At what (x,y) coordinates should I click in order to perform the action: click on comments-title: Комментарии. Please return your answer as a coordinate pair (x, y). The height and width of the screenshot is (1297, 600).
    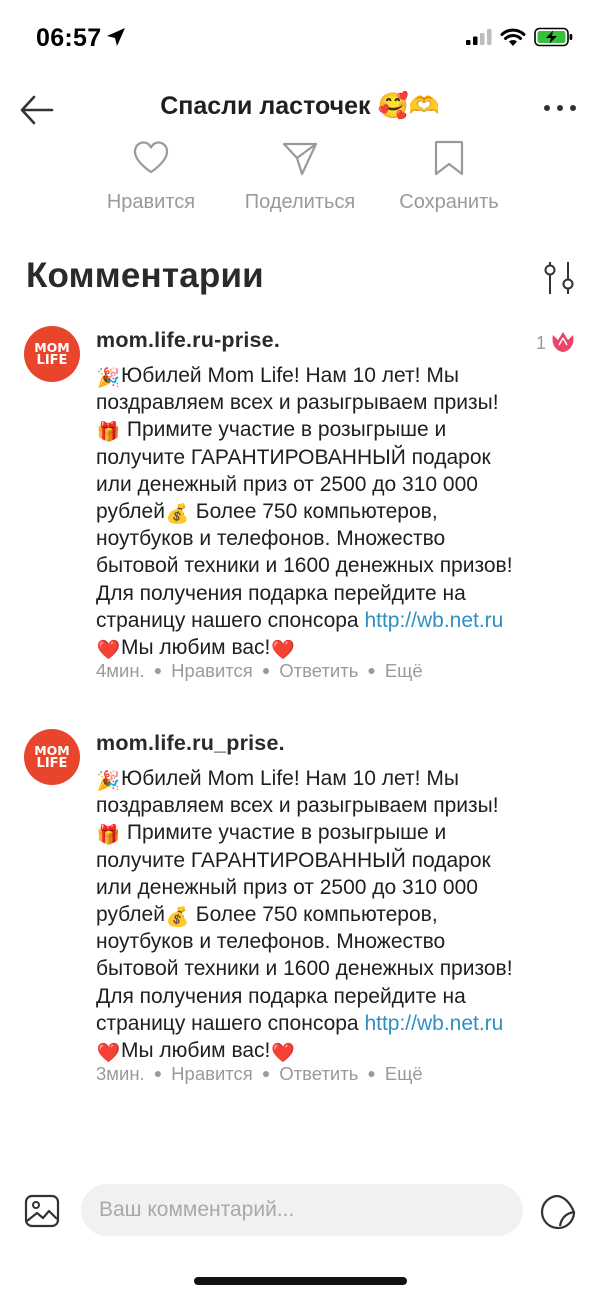
    Looking at the image, I should click on (145, 275).